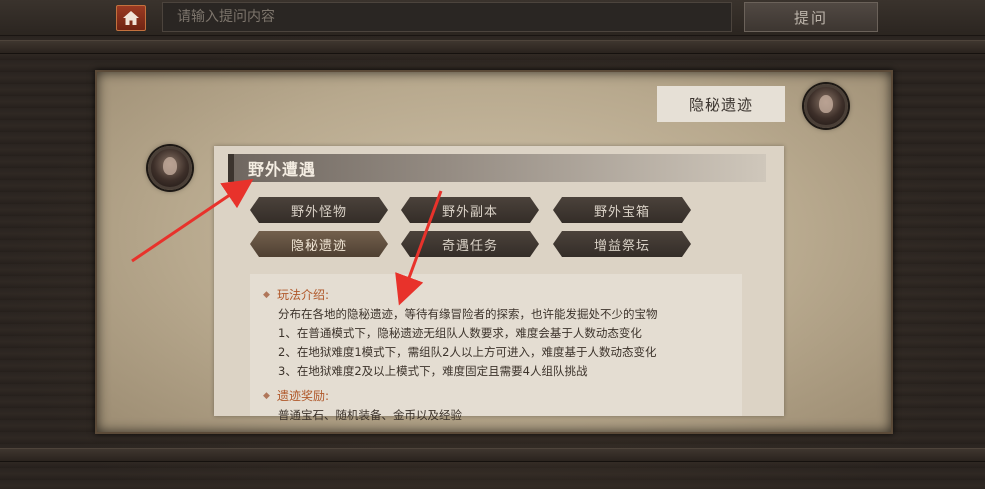  What do you see at coordinates (826, 106) in the screenshot?
I see `npc-portrait-icon` at bounding box center [826, 106].